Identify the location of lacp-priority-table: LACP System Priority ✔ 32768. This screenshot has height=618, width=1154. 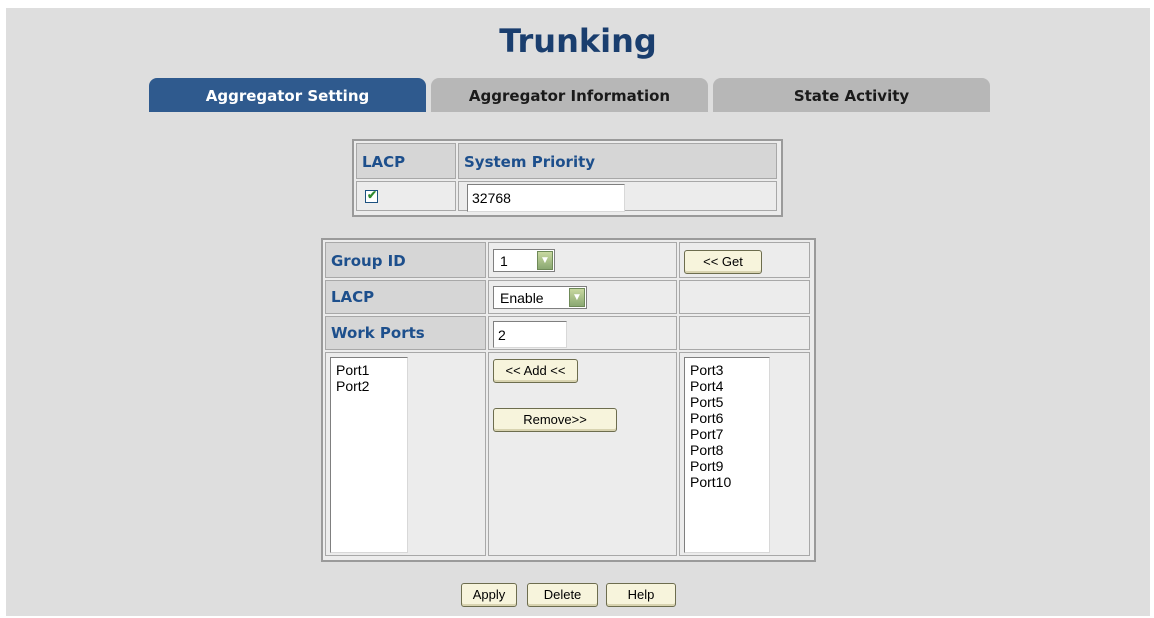
(567, 178).